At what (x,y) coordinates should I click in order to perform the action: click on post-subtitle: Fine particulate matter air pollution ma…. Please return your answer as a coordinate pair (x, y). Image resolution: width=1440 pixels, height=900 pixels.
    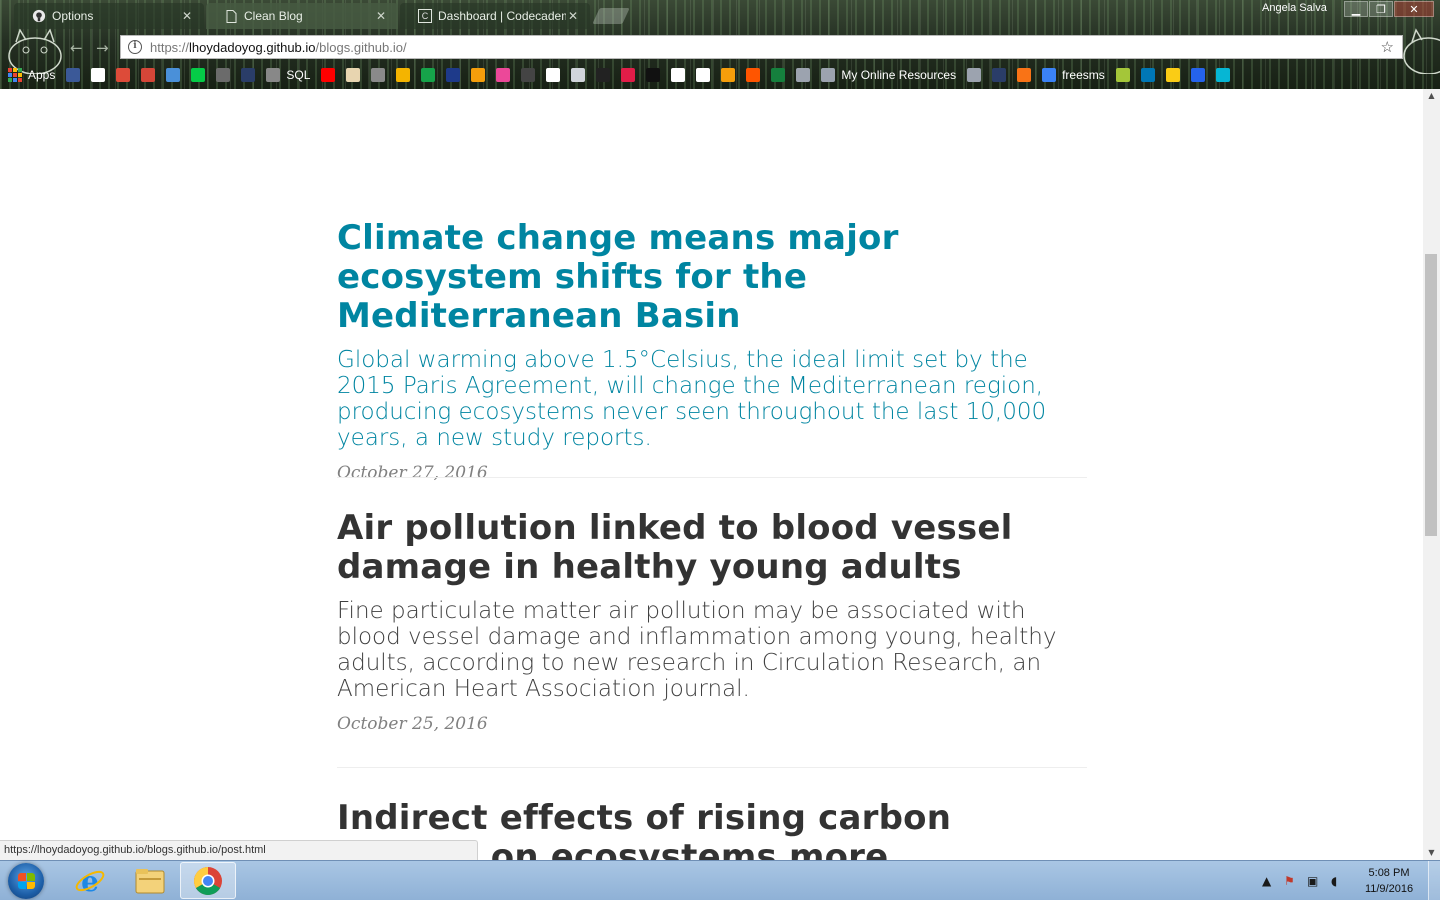
    Looking at the image, I should click on (712, 650).